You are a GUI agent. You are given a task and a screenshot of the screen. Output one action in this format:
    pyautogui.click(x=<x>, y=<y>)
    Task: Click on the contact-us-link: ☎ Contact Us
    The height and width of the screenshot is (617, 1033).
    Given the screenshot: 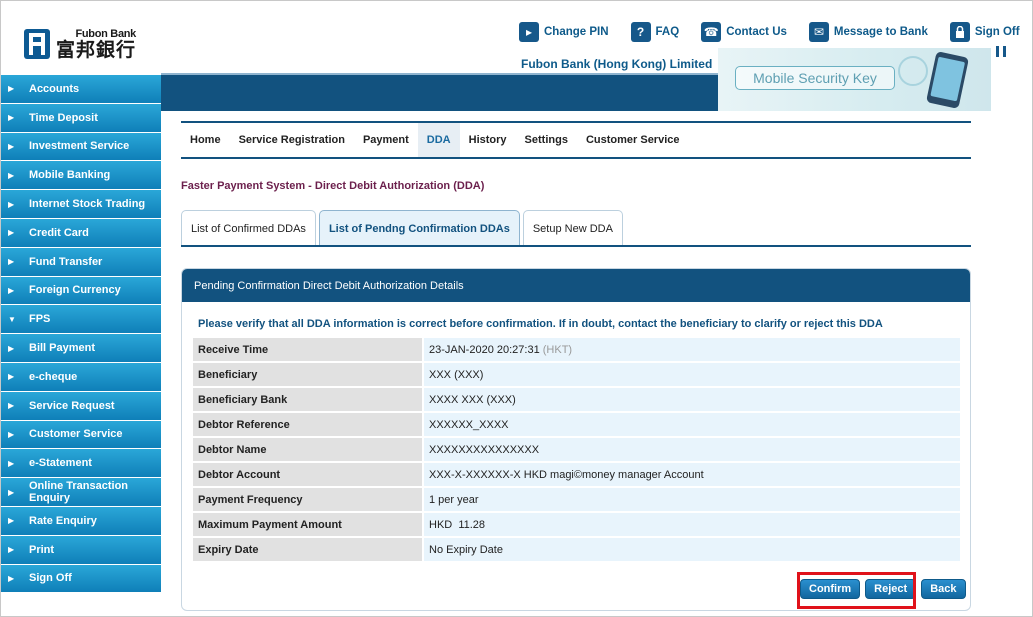 What is the action you would take?
    pyautogui.click(x=744, y=32)
    